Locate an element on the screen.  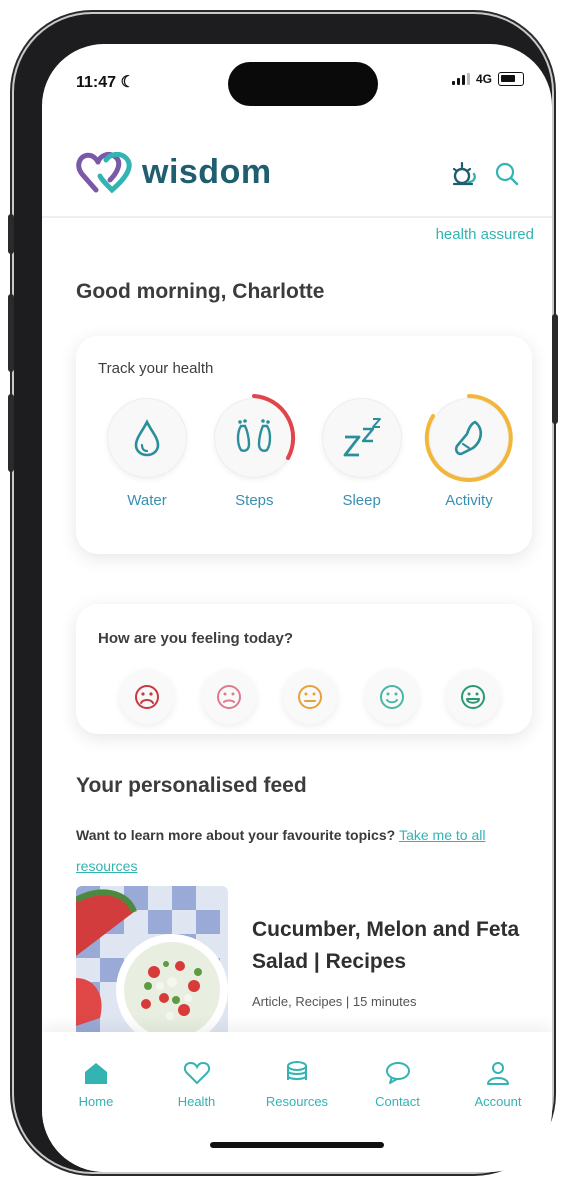
very-happy-face-icon is located at coordinates (473, 697).